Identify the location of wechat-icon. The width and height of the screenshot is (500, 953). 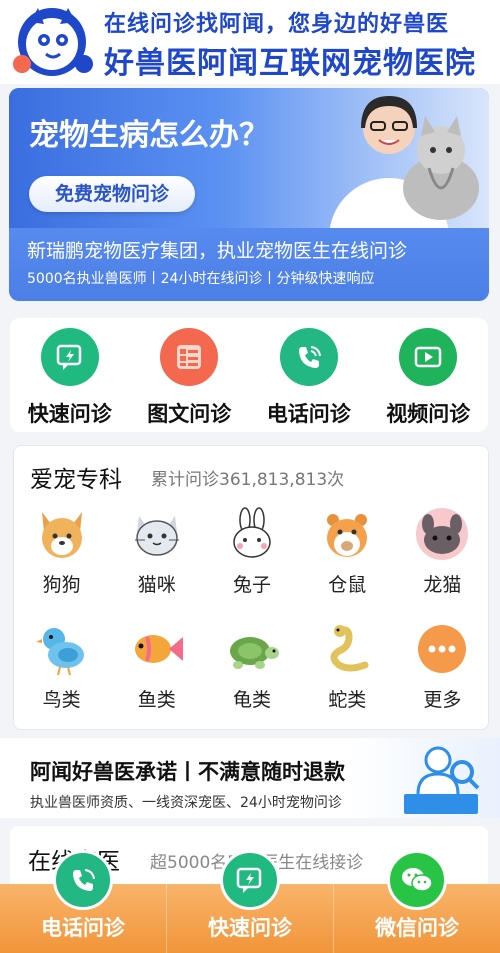
(417, 880).